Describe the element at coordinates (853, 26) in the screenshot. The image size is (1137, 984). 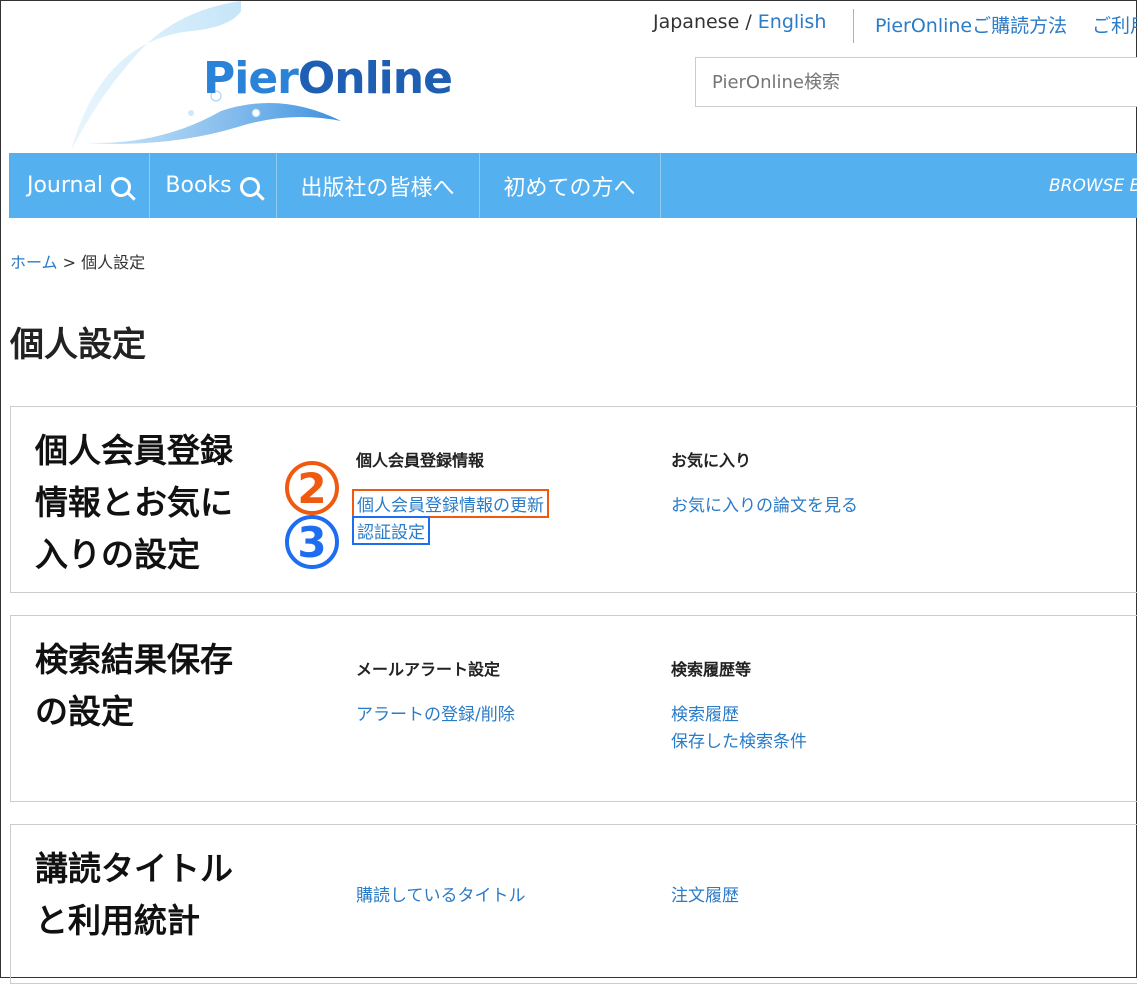
I see `header-divider` at that location.